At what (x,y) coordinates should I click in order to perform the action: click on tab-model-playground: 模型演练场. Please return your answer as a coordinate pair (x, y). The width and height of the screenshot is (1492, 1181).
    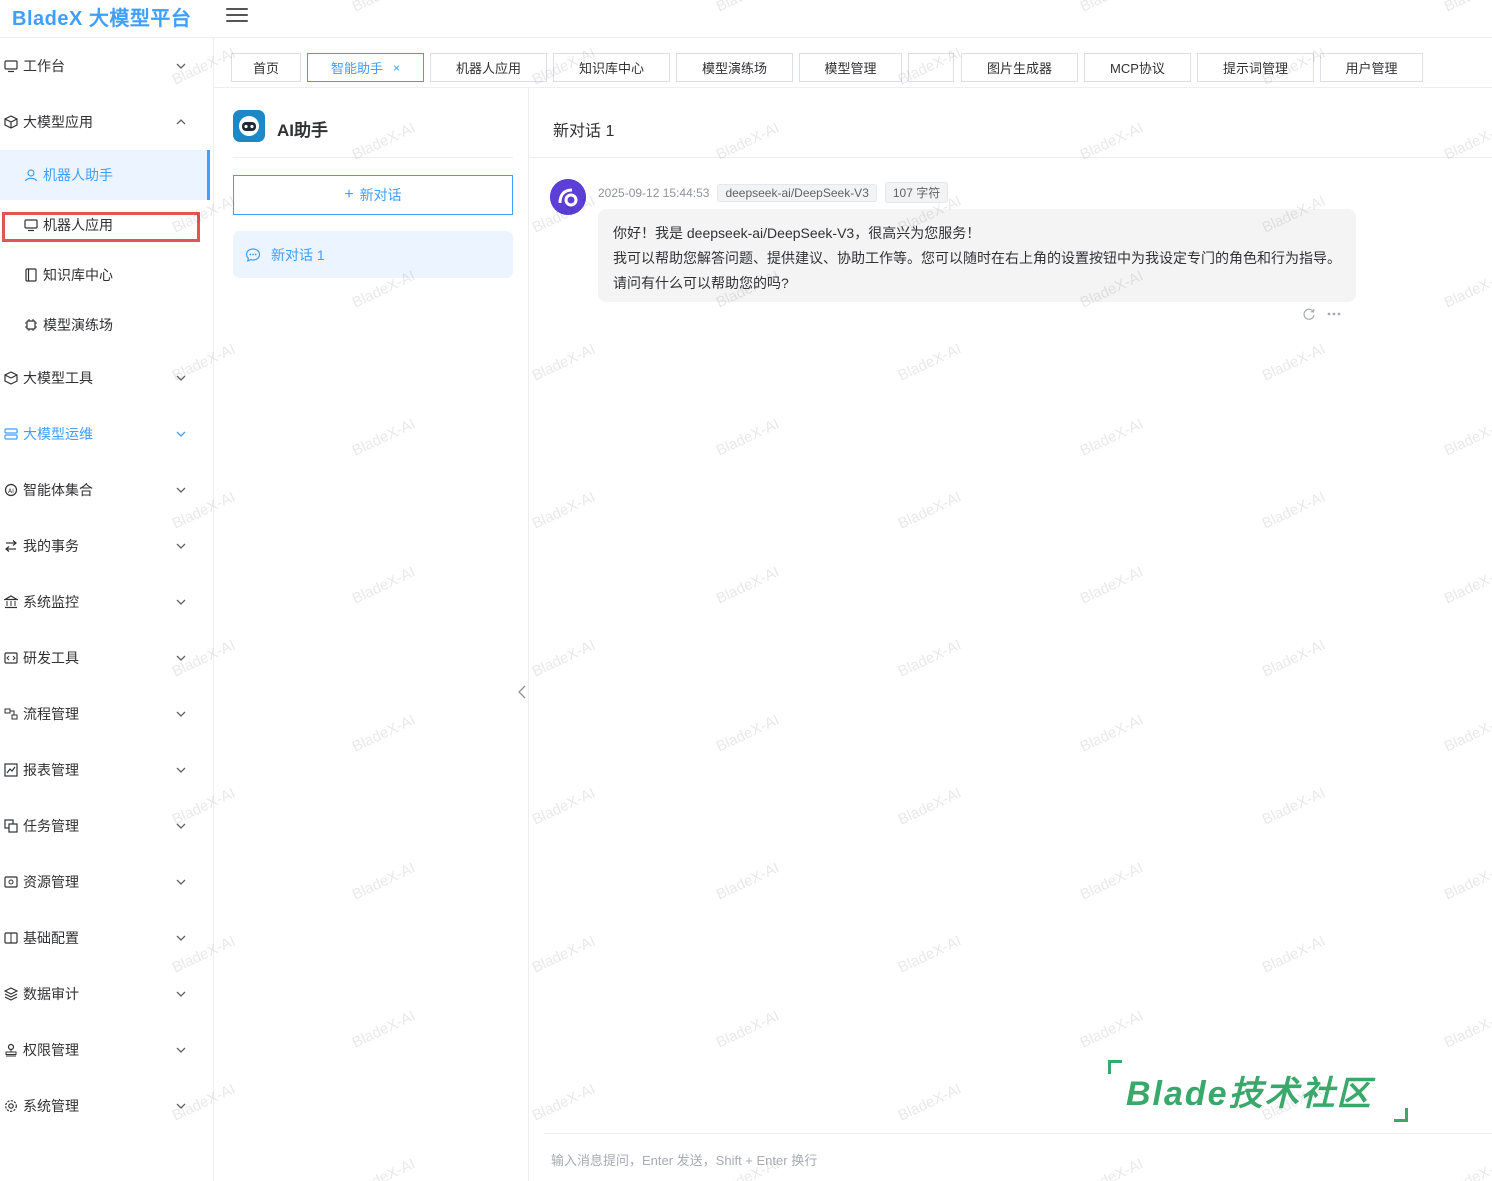
    Looking at the image, I should click on (734, 67).